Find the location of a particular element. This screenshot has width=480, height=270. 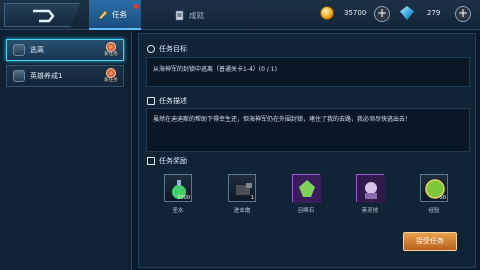

reward-title: 任务奖励 is located at coordinates (173, 161).